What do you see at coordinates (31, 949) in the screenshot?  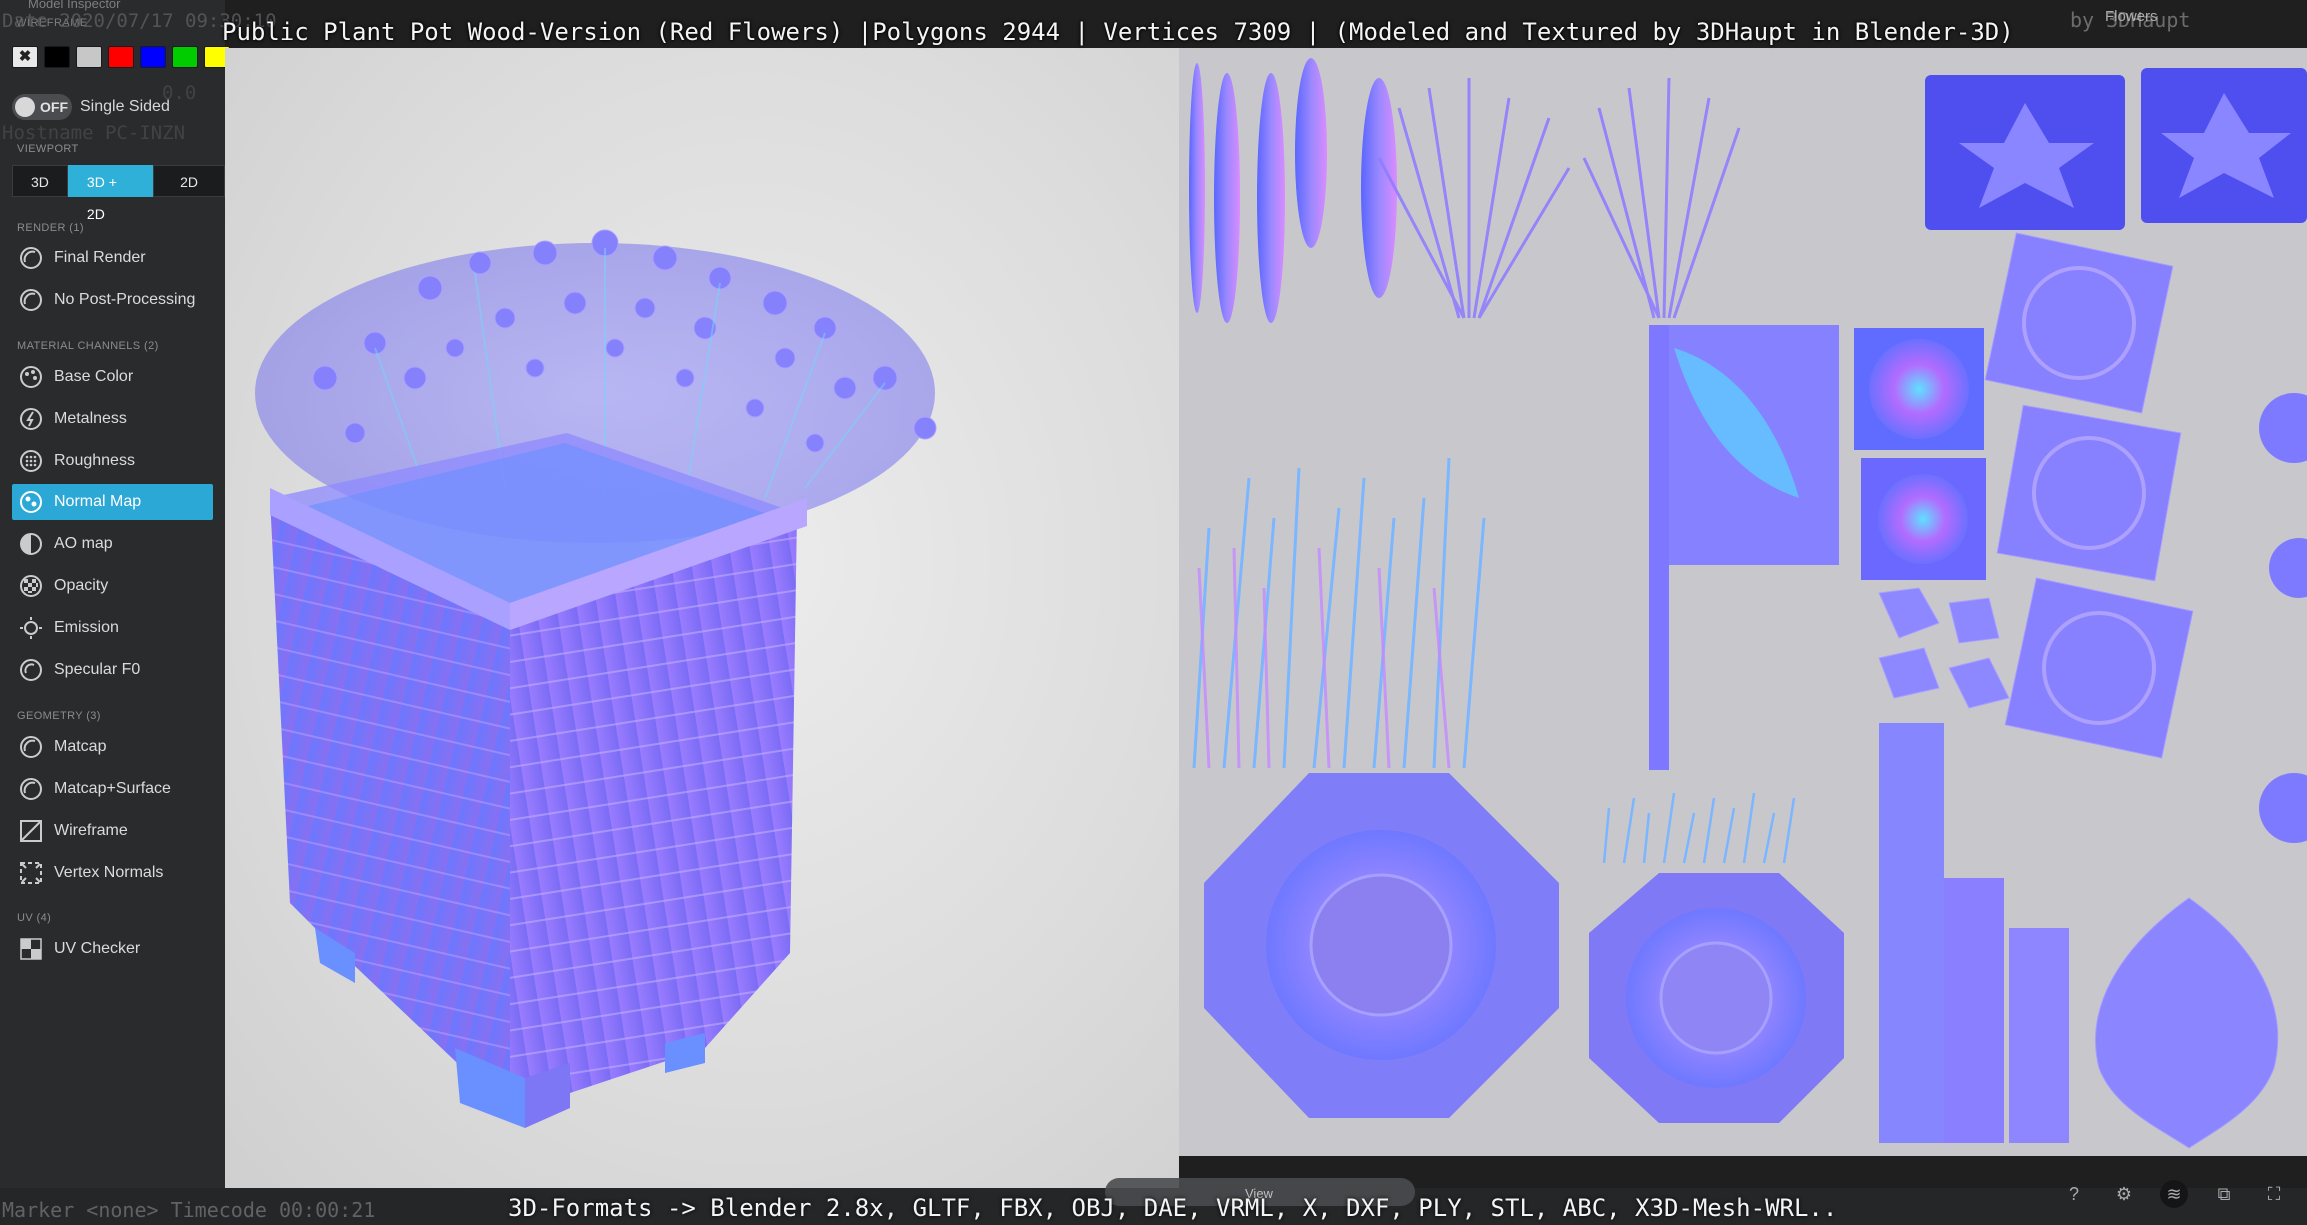 I see `uv-checker-icon` at bounding box center [31, 949].